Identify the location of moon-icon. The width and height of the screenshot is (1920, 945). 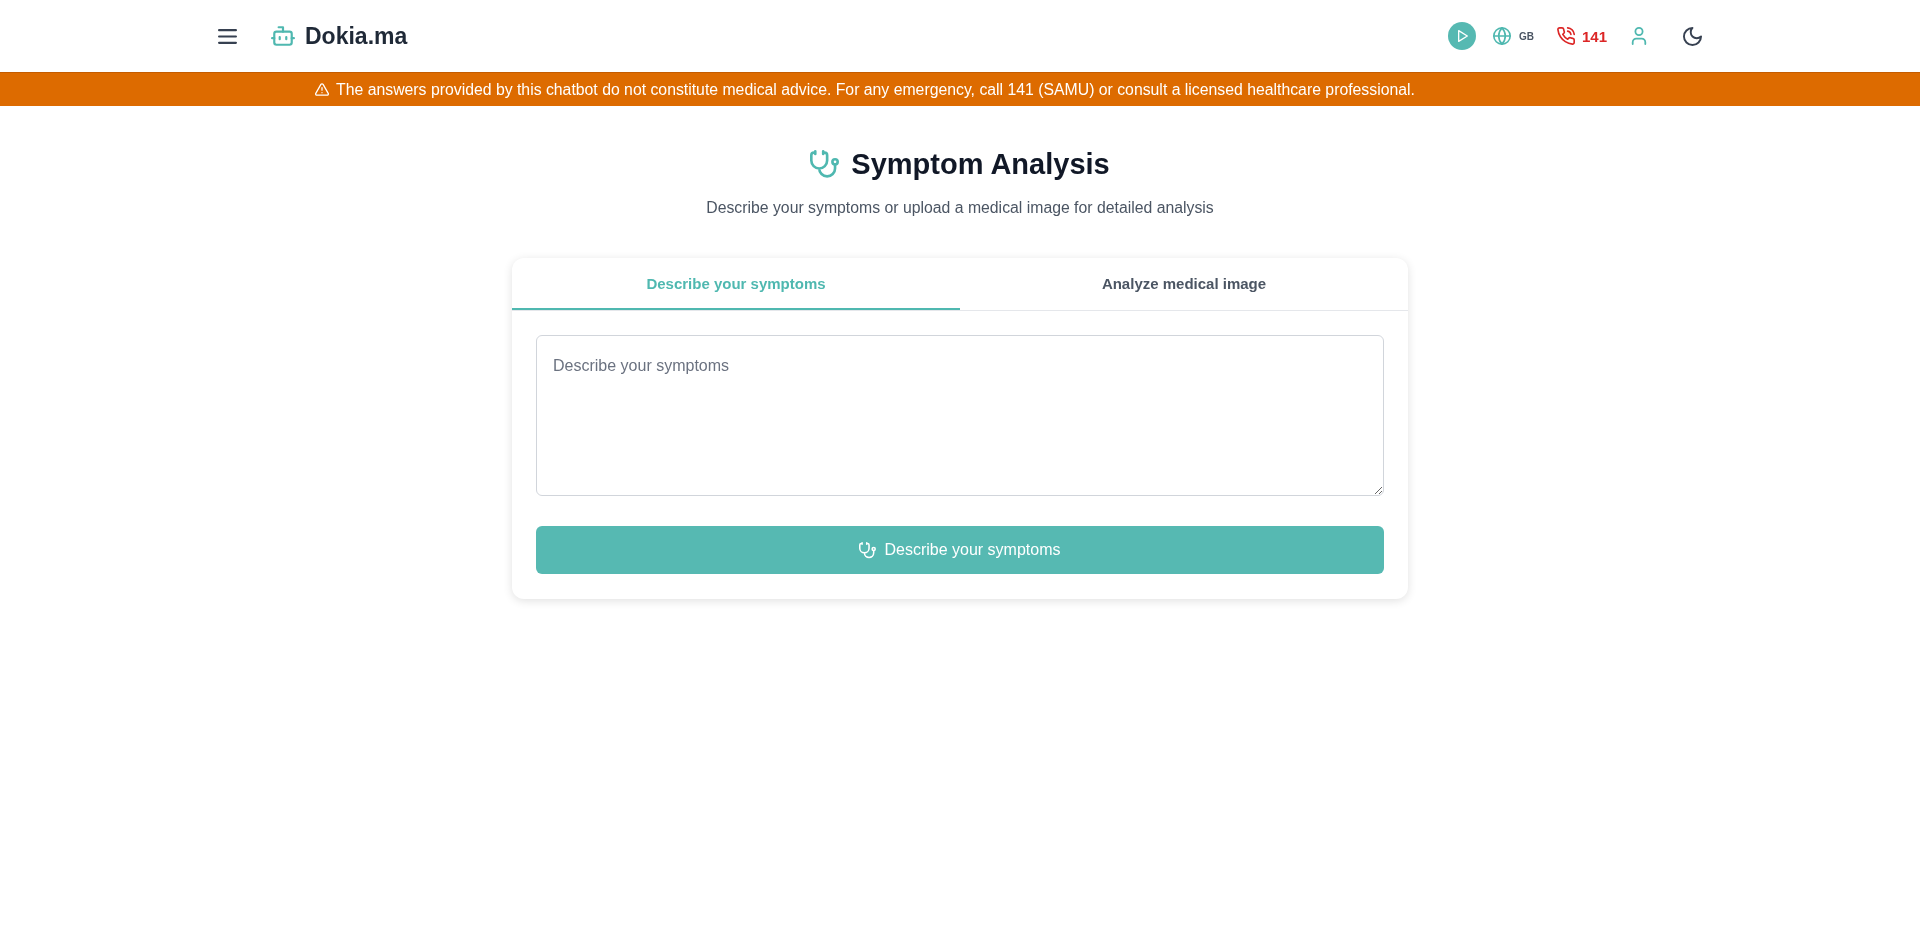
(1692, 36).